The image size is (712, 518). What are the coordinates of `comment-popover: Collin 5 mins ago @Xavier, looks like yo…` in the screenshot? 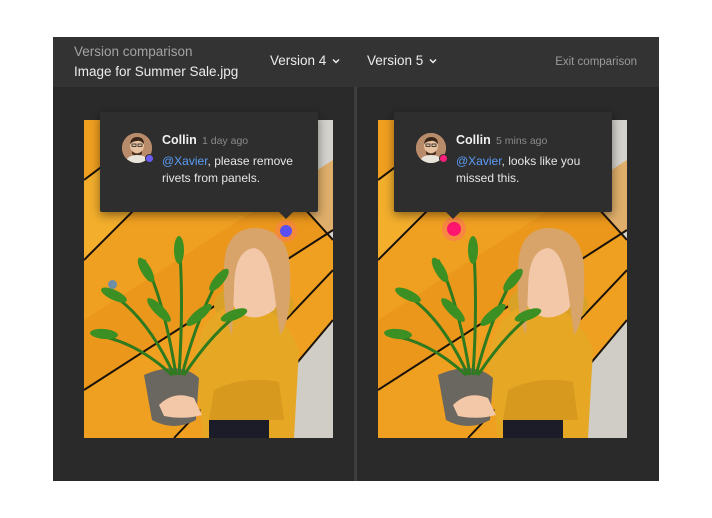 It's located at (503, 165).